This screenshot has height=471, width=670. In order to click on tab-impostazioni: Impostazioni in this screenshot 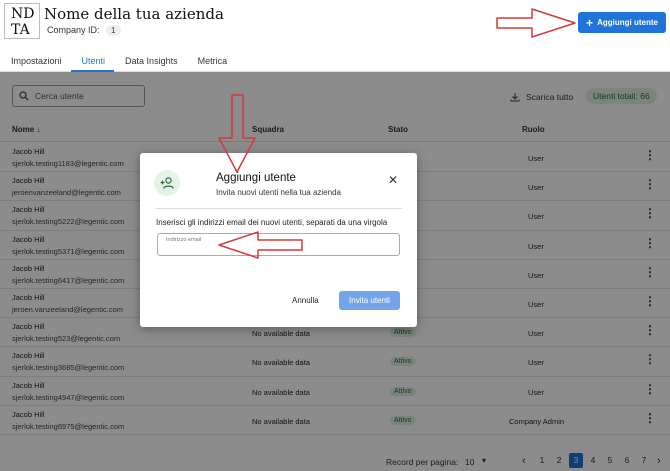, I will do `click(35, 61)`.